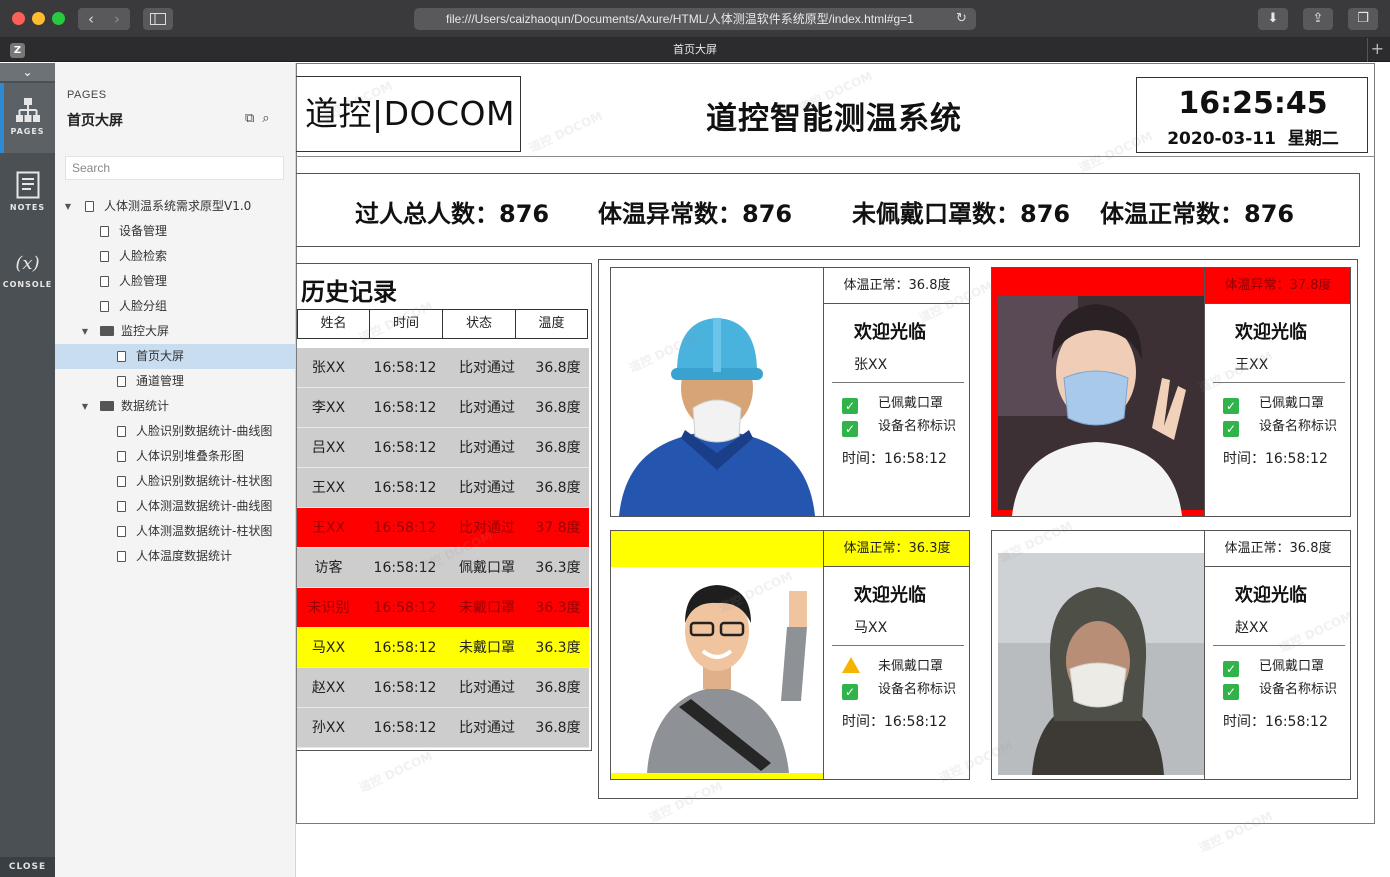 This screenshot has width=1390, height=877. What do you see at coordinates (892, 403) in the screenshot?
I see `mask-status: ✓ 已佩戴口罩` at bounding box center [892, 403].